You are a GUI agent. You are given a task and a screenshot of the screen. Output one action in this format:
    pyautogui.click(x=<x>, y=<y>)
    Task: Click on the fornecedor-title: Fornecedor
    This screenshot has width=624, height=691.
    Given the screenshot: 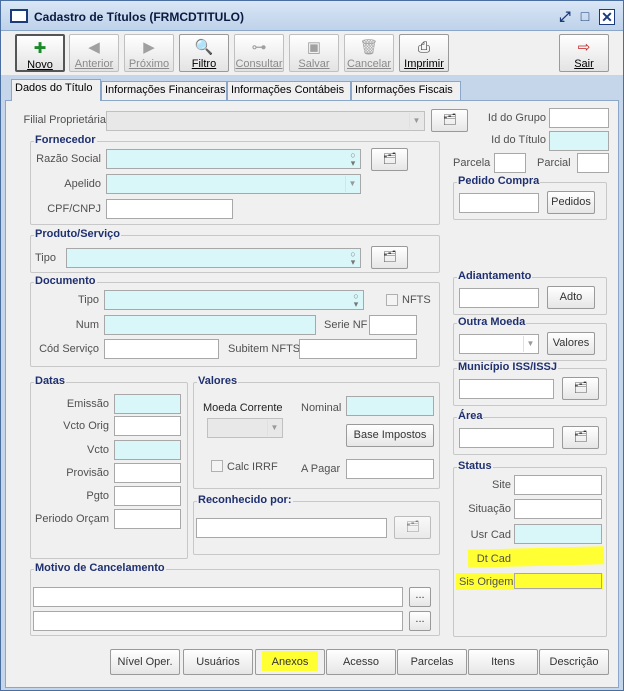 What is the action you would take?
    pyautogui.click(x=65, y=140)
    